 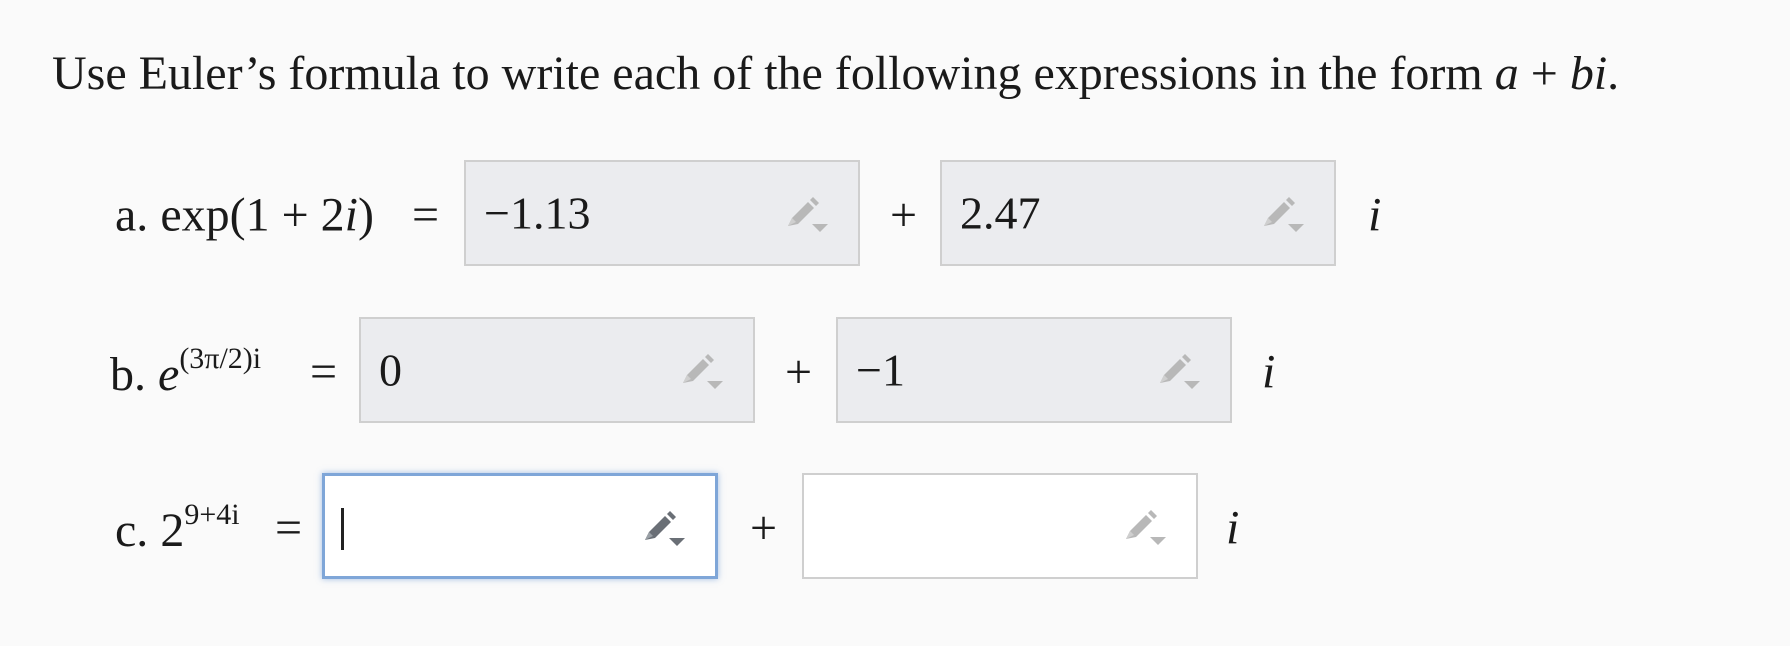 What do you see at coordinates (390, 370) in the screenshot?
I see `problem-b-real-value: 0` at bounding box center [390, 370].